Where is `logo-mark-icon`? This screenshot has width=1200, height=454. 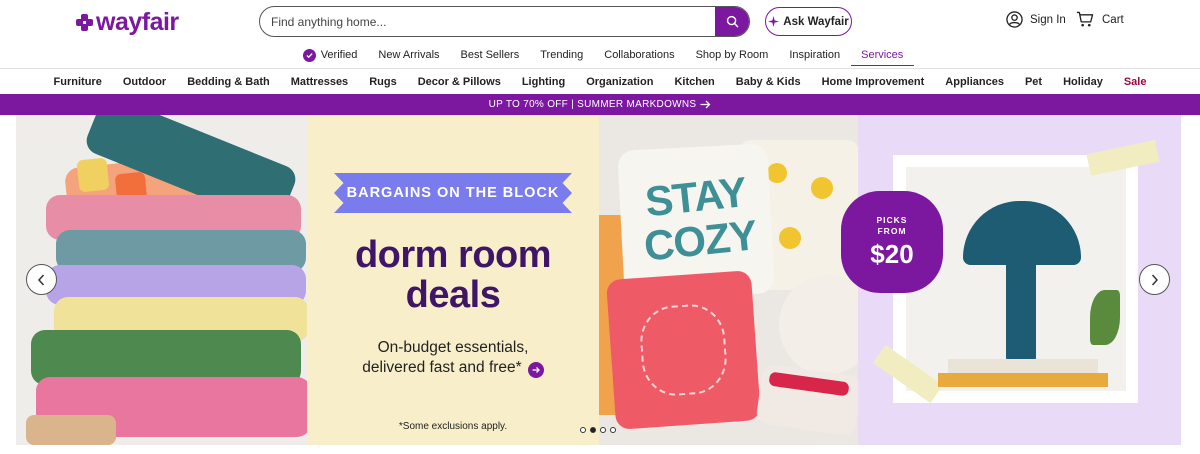 logo-mark-icon is located at coordinates (84, 22).